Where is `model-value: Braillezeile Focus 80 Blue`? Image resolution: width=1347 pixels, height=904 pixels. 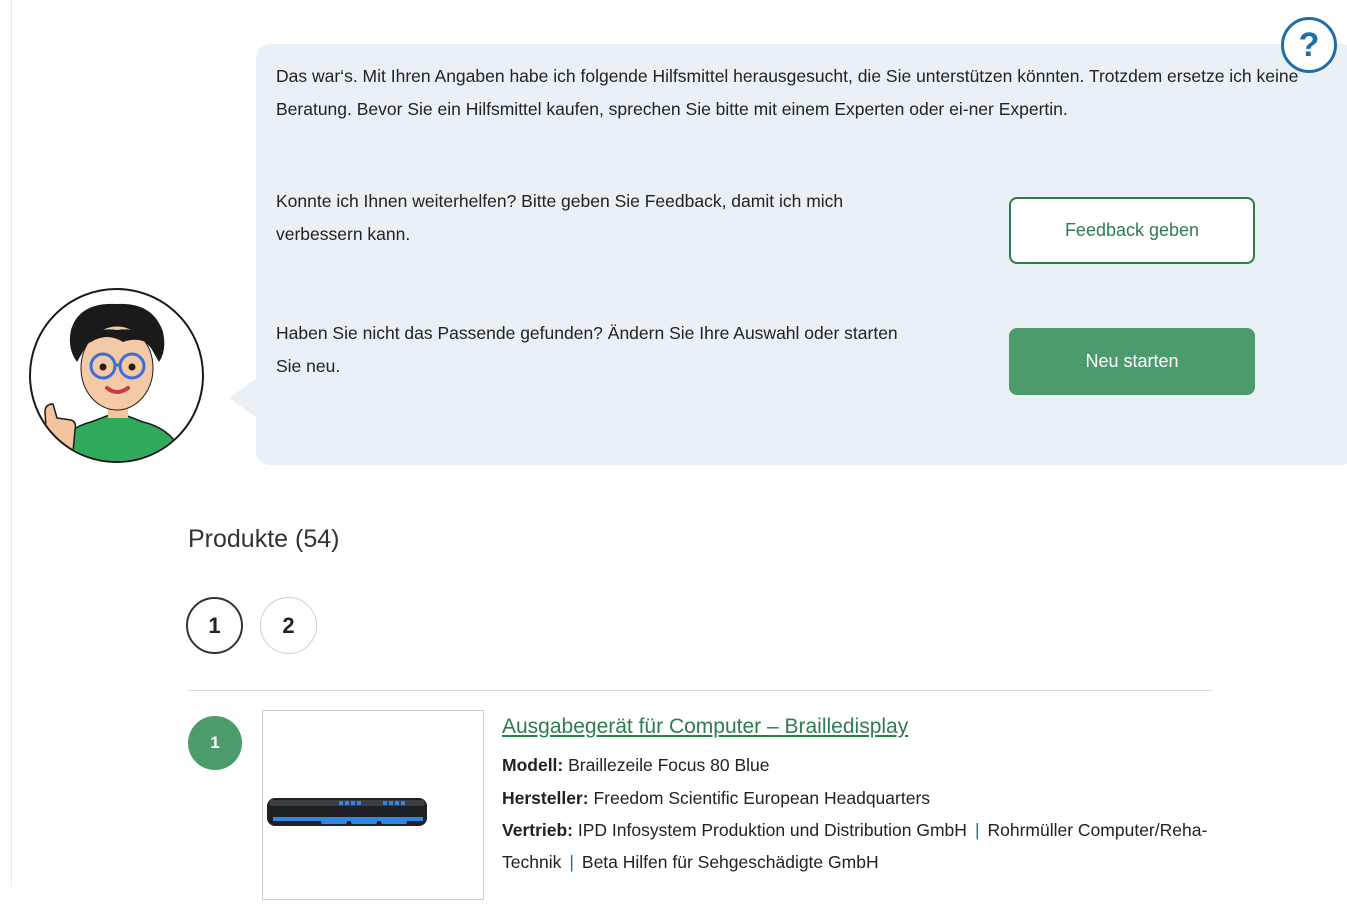
model-value: Braillezeile Focus 80 Blue is located at coordinates (669, 765).